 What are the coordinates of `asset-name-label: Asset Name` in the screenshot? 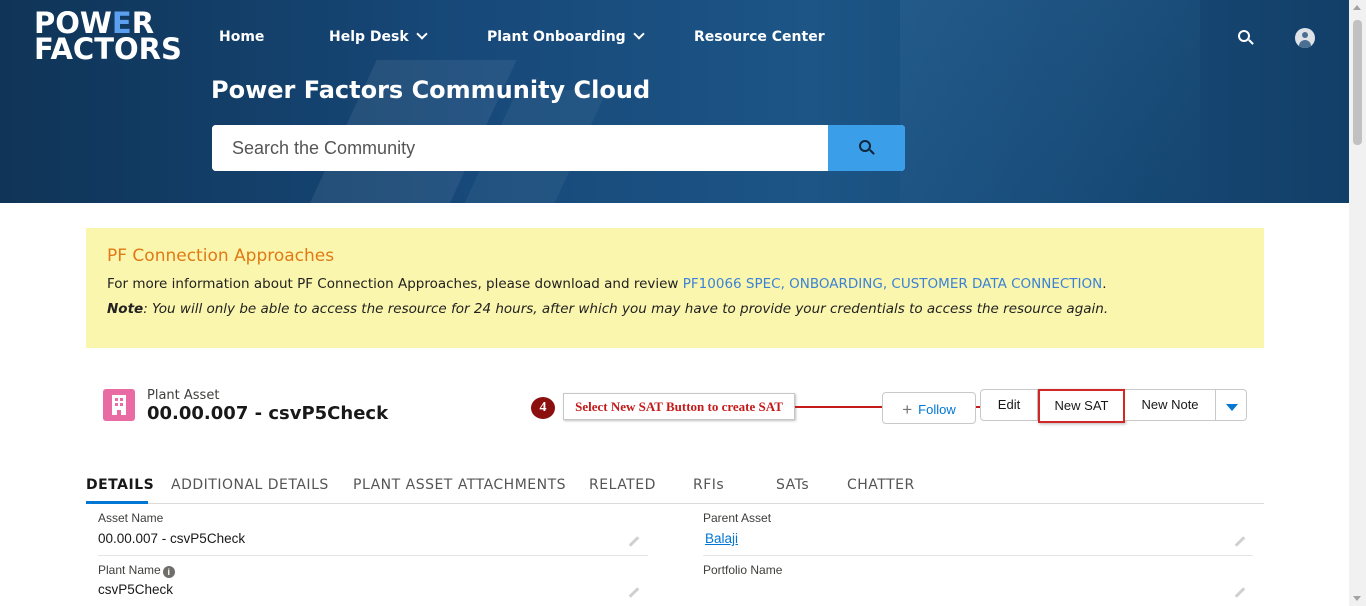 It's located at (131, 518).